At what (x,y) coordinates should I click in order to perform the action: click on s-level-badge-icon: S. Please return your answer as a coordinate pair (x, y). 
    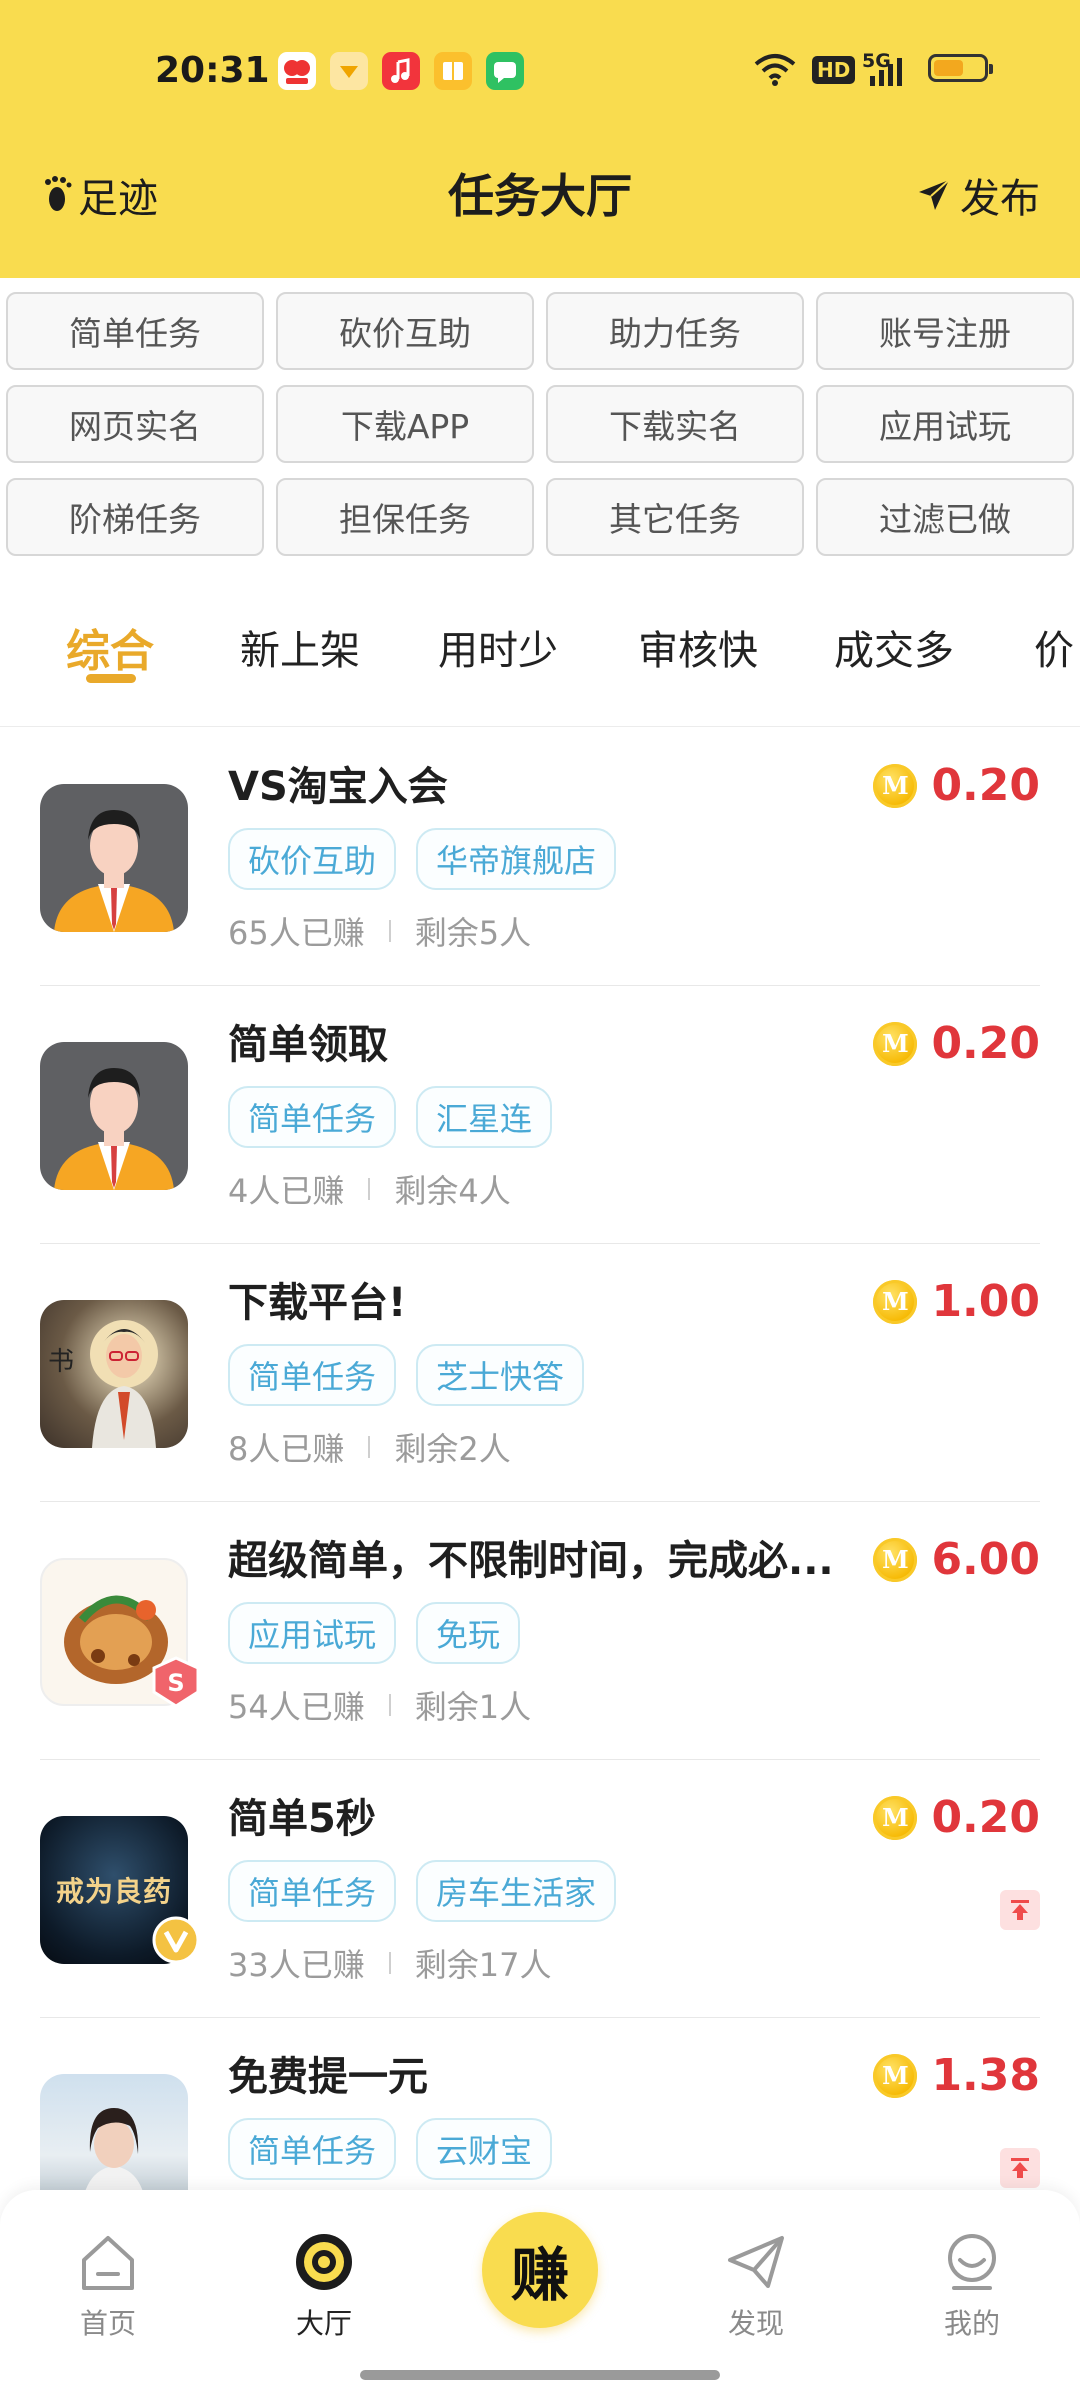
    Looking at the image, I should click on (176, 1682).